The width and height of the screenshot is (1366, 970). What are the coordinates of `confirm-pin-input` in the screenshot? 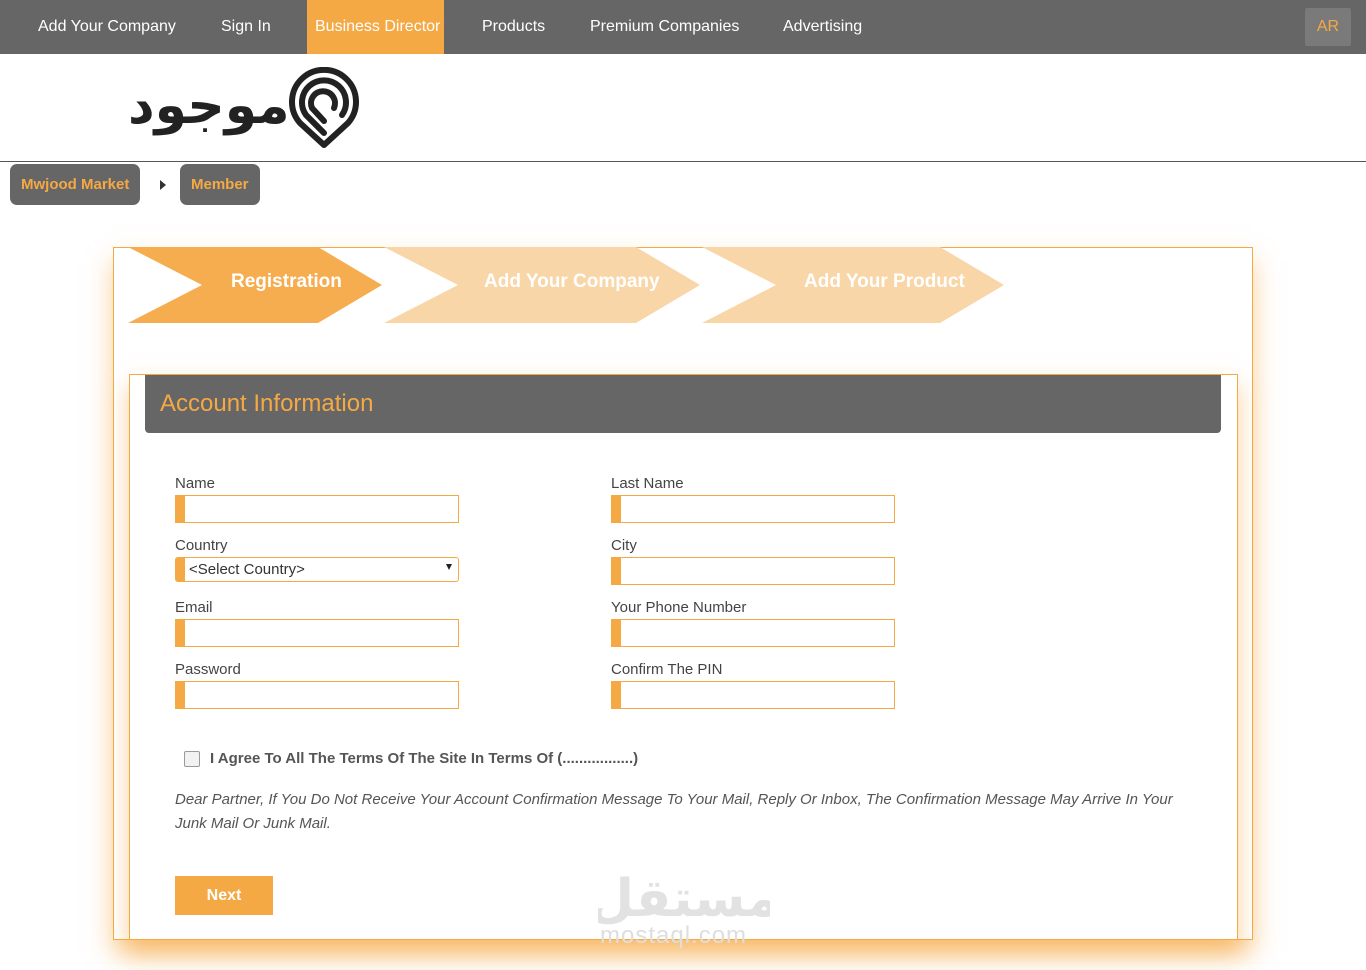 It's located at (753, 695).